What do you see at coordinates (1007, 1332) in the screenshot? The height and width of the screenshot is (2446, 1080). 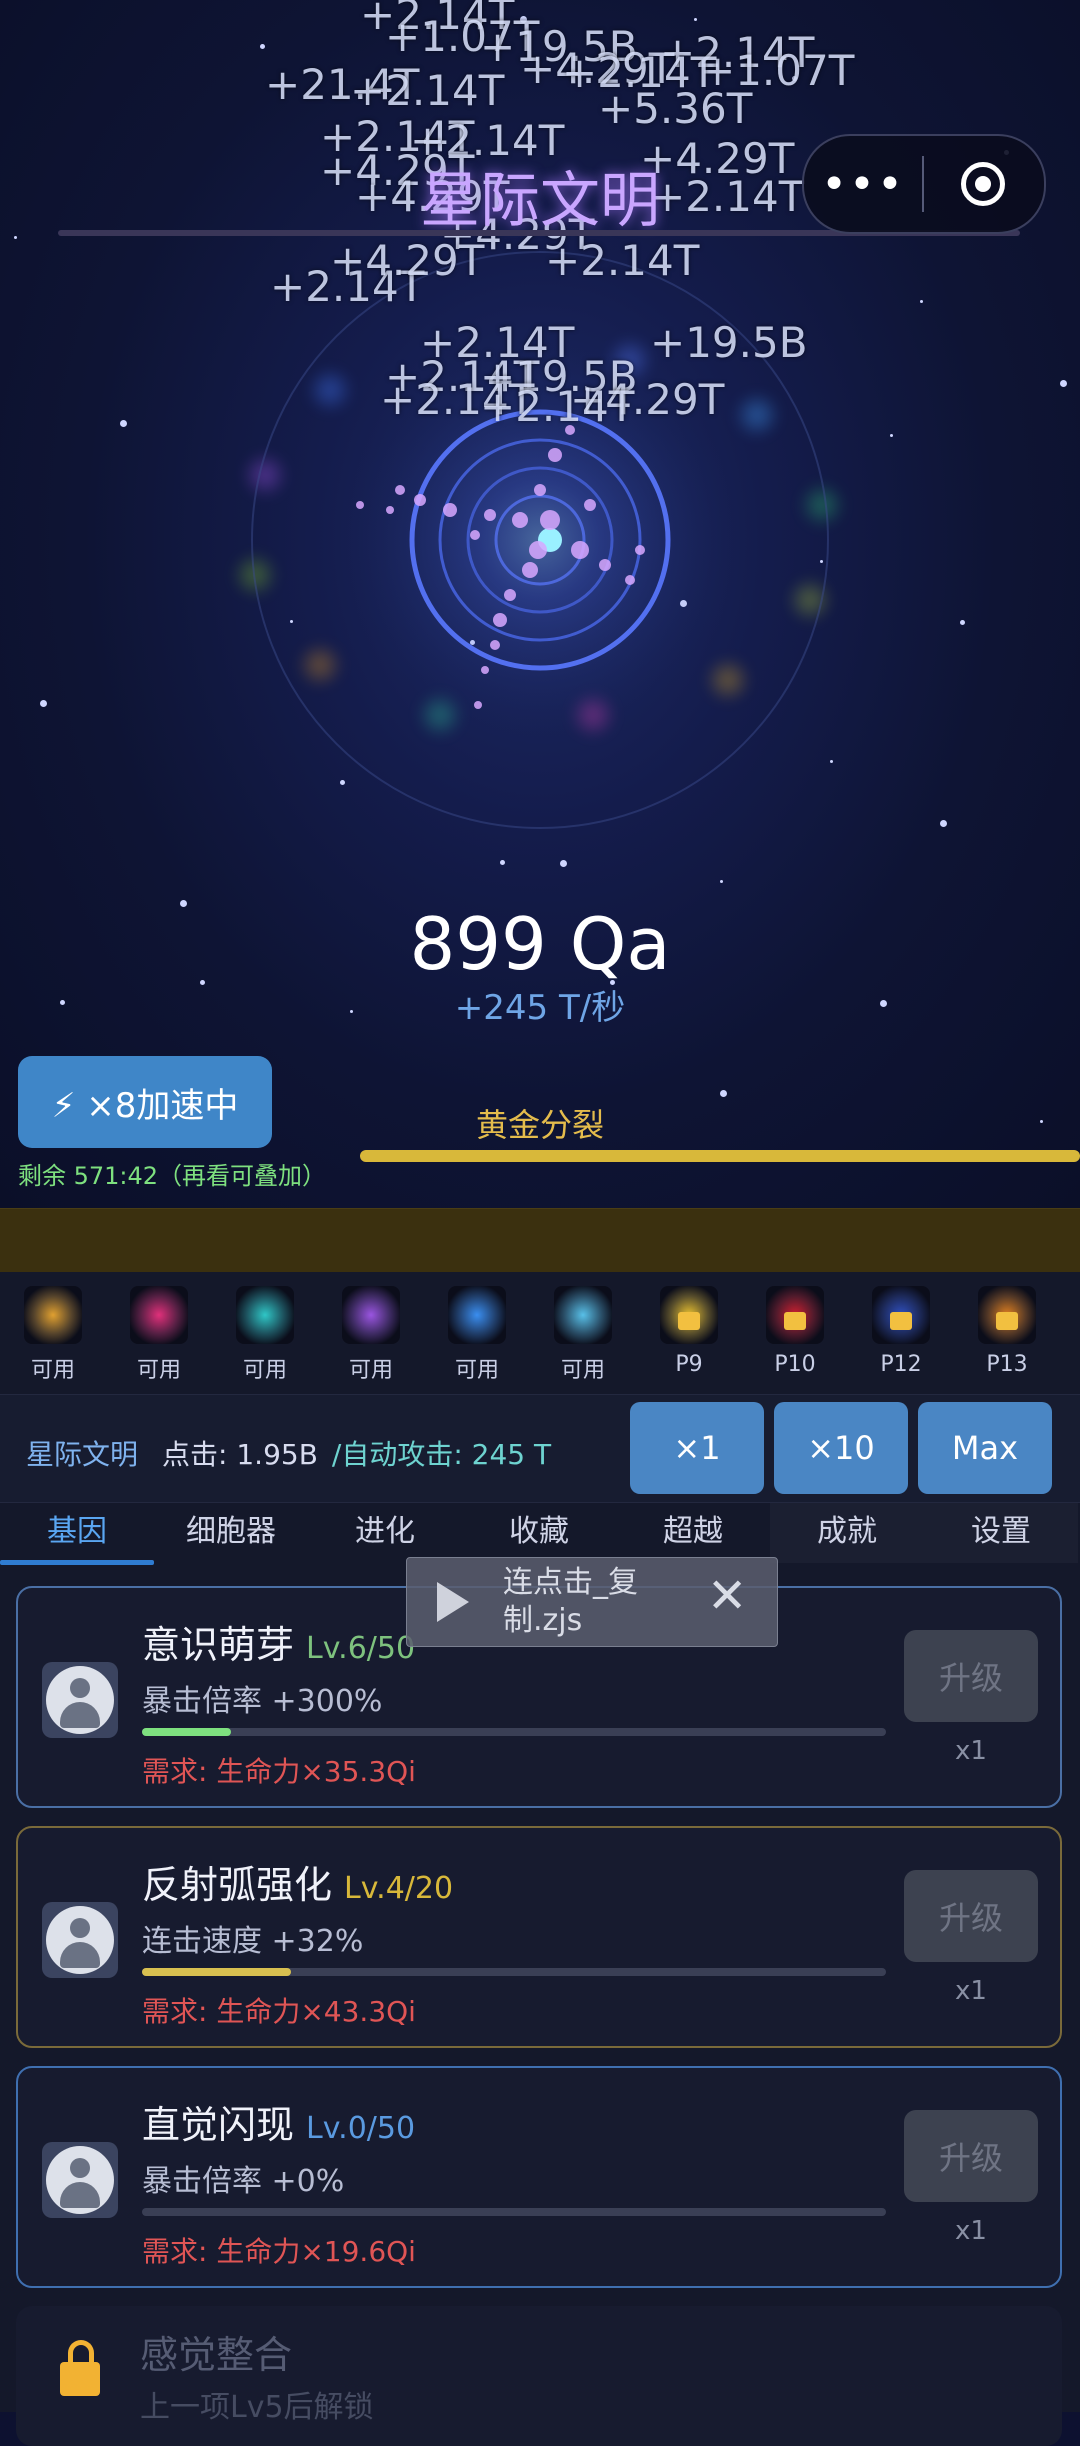 I see `ability-slot: P13` at bounding box center [1007, 1332].